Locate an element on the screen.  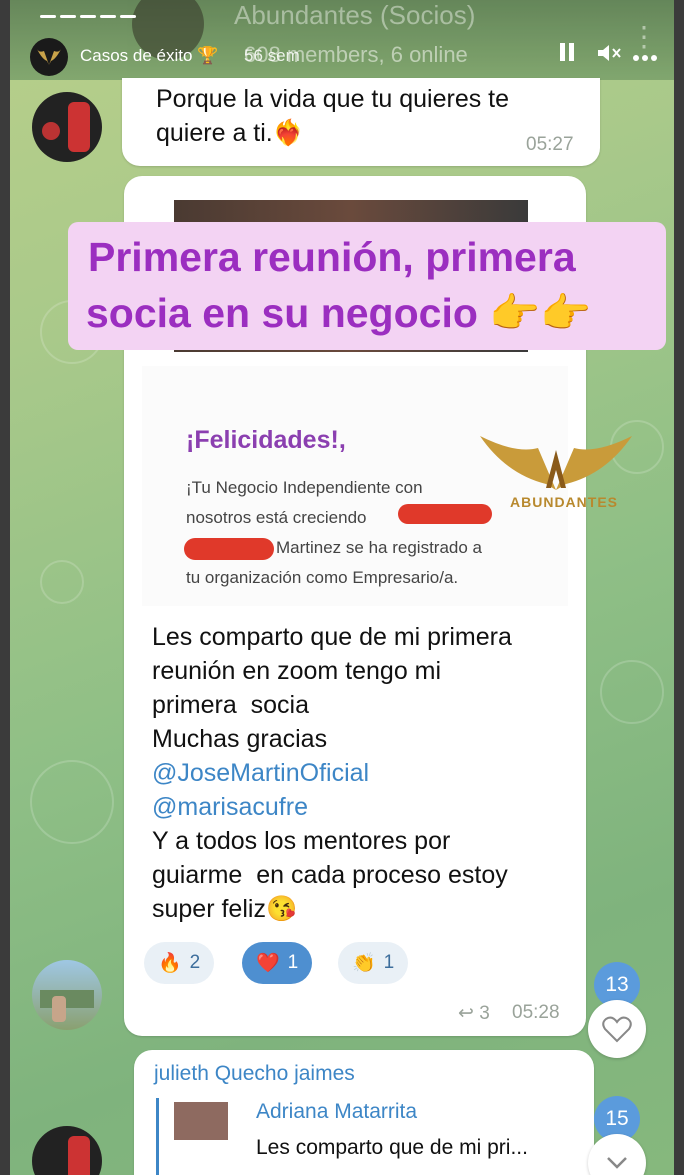
message-time: 05:27 is located at coordinates (550, 144).